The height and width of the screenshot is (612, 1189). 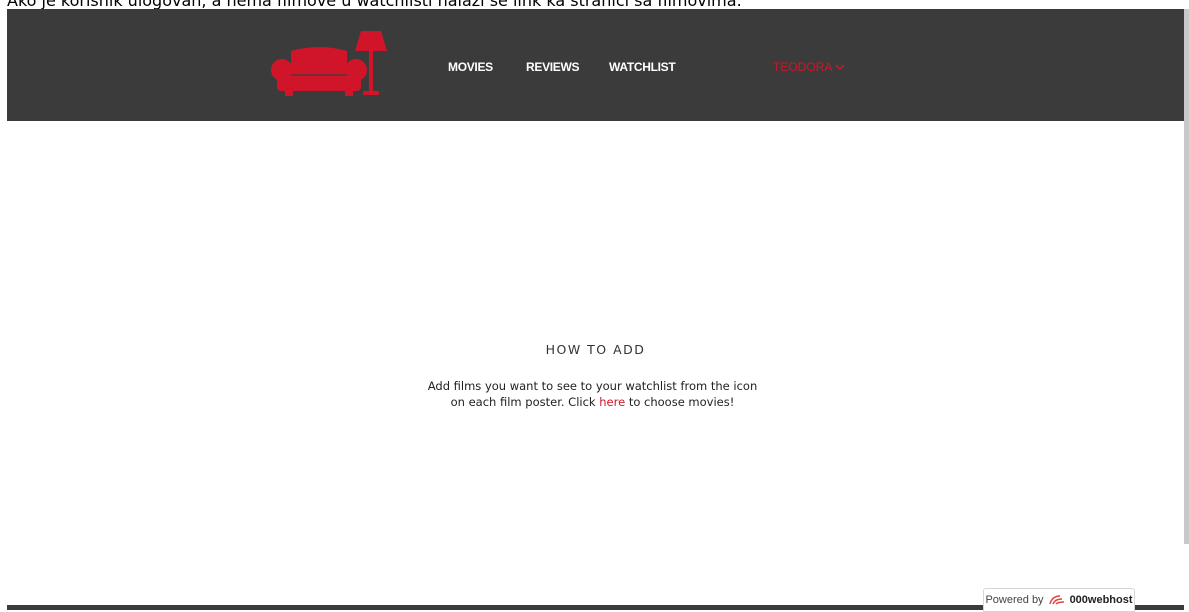 What do you see at coordinates (329, 63) in the screenshot?
I see `sofa-lamp-logo-icon` at bounding box center [329, 63].